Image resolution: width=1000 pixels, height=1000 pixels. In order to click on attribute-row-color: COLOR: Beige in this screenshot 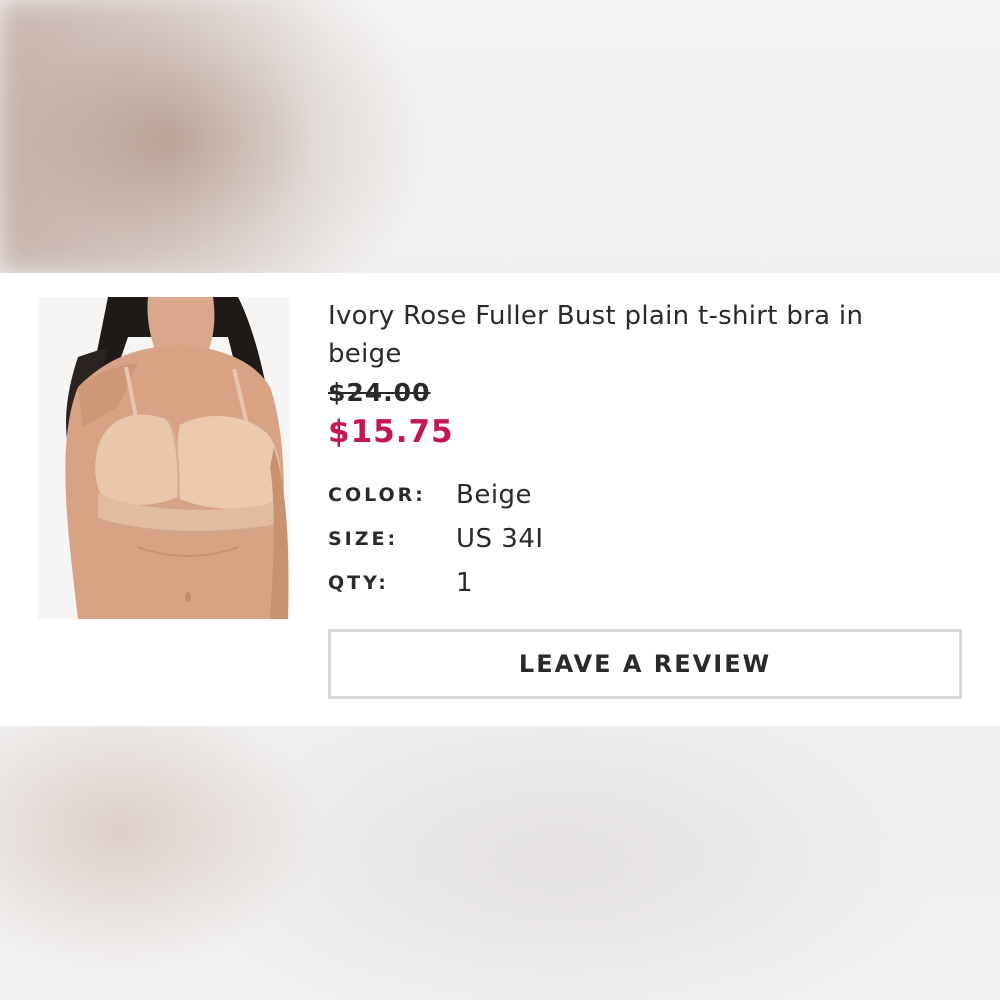, I will do `click(643, 495)`.